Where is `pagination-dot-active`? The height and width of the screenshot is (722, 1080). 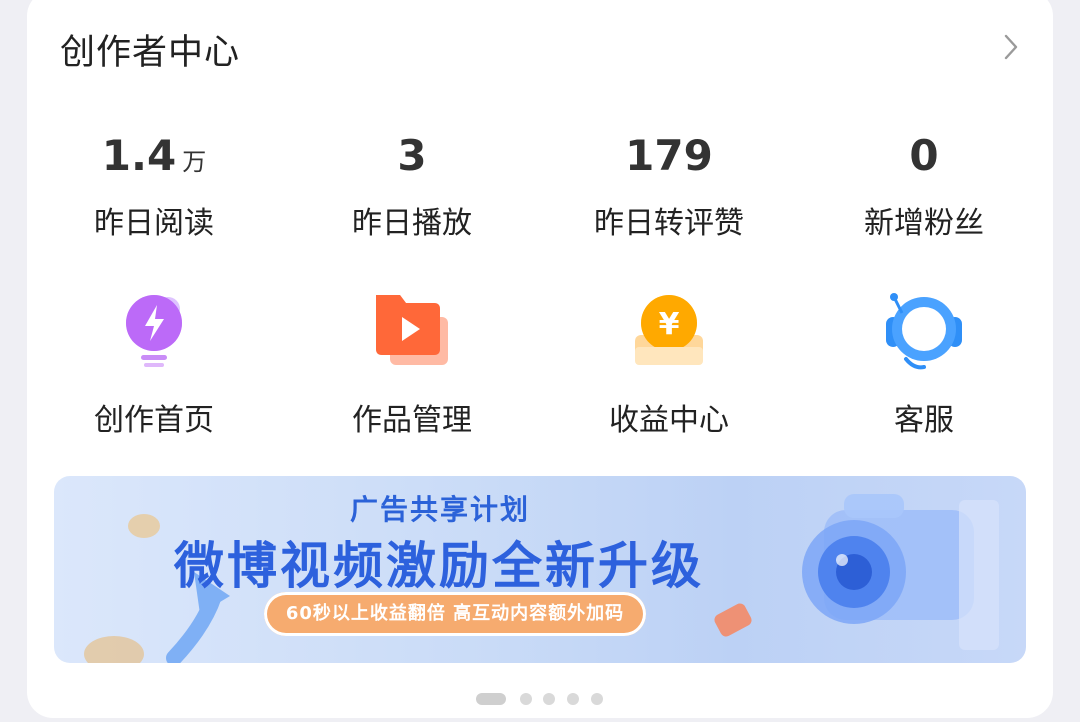
pagination-dot-active is located at coordinates (491, 699).